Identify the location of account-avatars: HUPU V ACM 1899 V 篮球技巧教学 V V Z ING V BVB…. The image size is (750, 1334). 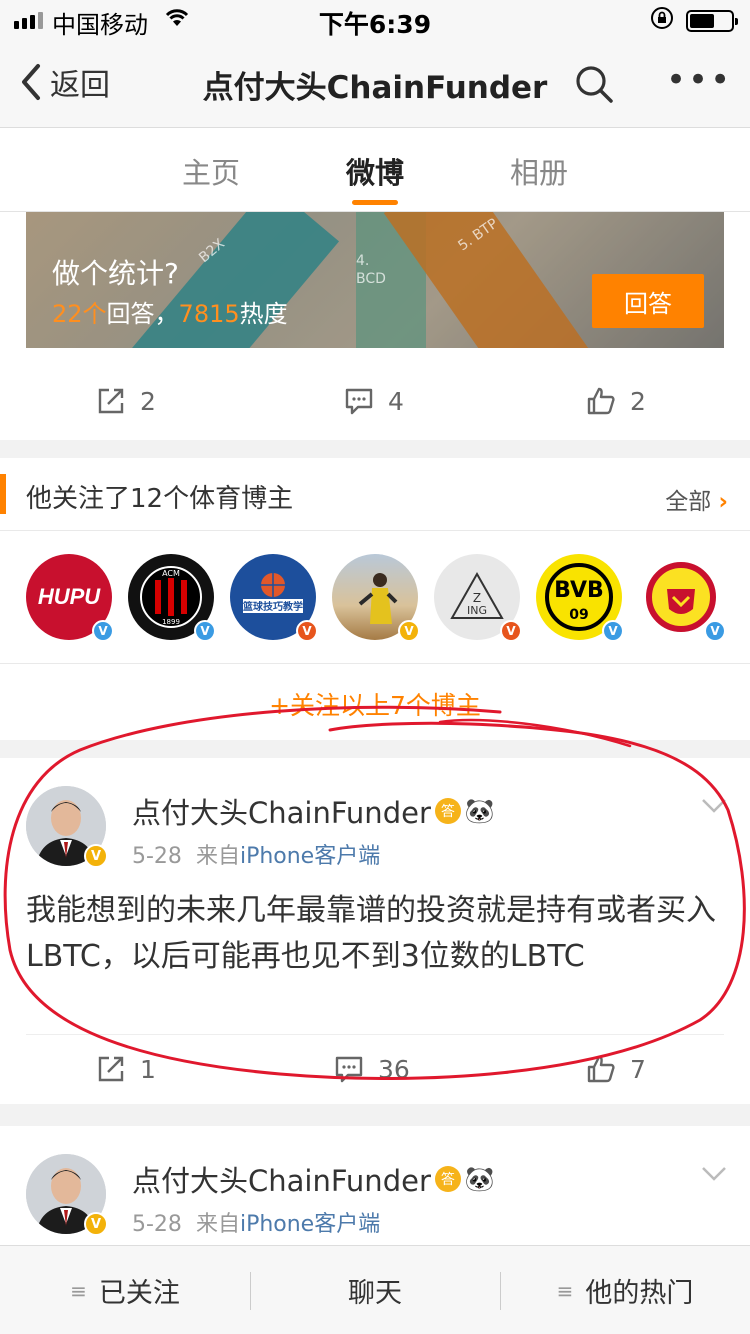
(388, 599).